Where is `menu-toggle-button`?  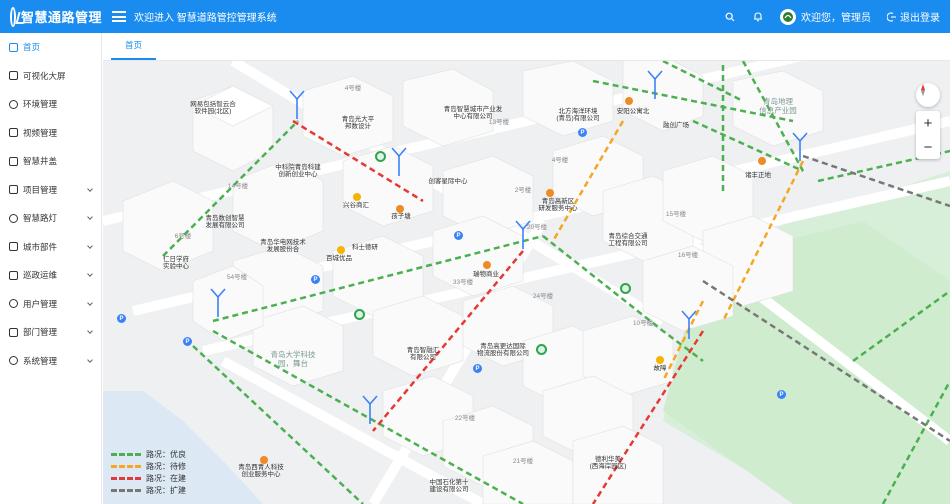 menu-toggle-button is located at coordinates (119, 16).